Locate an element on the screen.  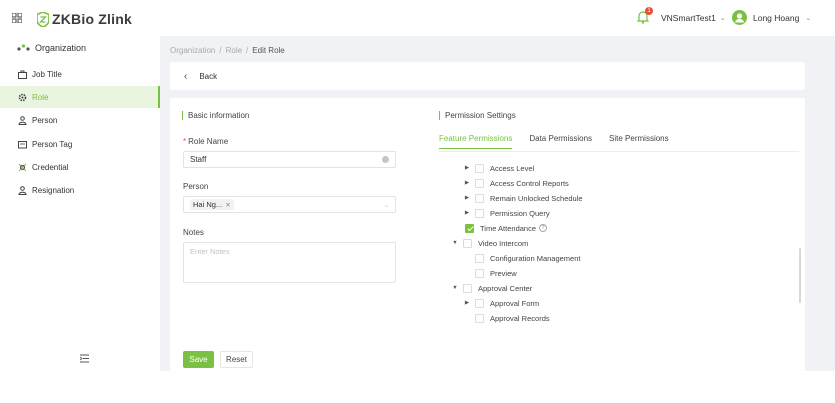
role-name-label: * Role Name is located at coordinates (206, 141).